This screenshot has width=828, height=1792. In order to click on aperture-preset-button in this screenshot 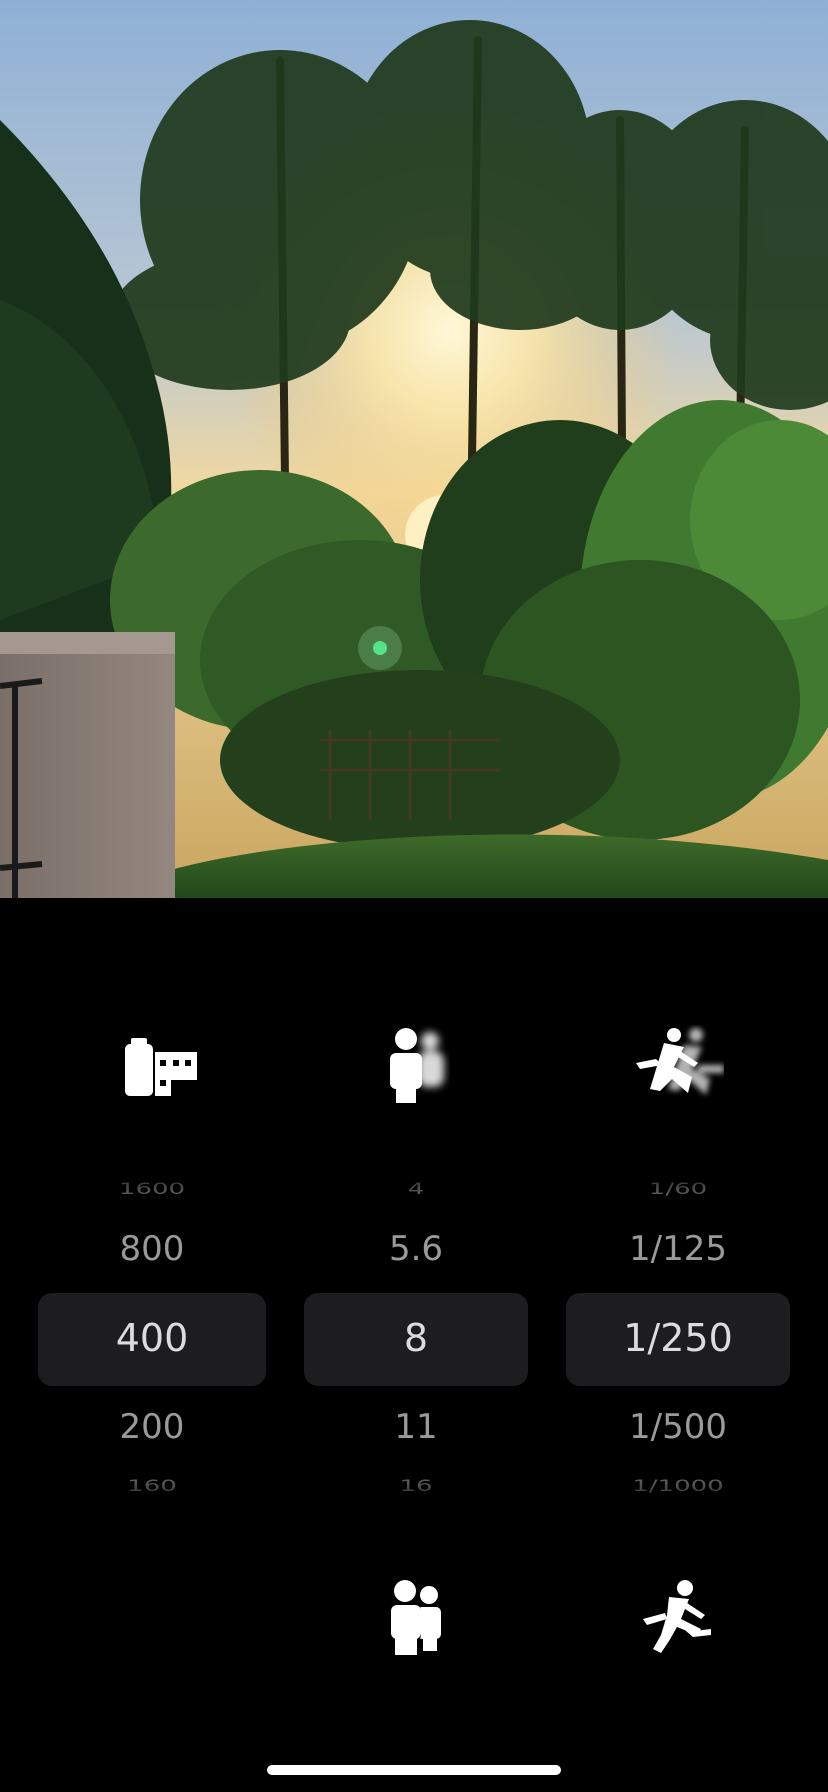, I will do `click(415, 1617)`.